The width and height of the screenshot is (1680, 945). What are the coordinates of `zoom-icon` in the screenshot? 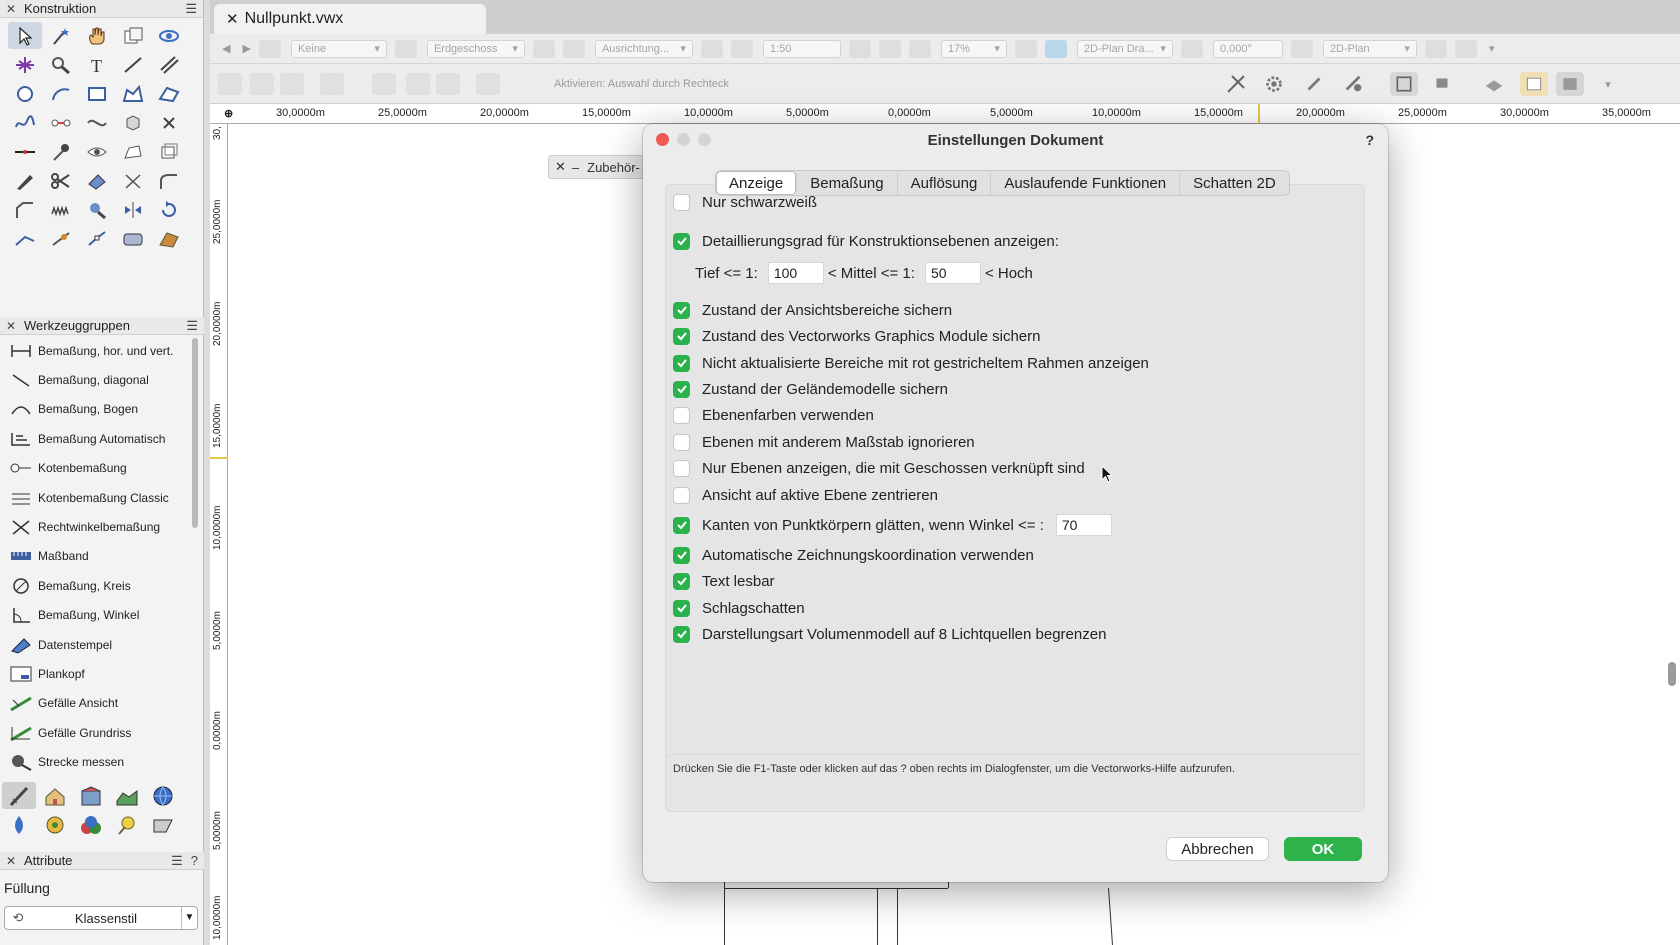 It's located at (61, 64).